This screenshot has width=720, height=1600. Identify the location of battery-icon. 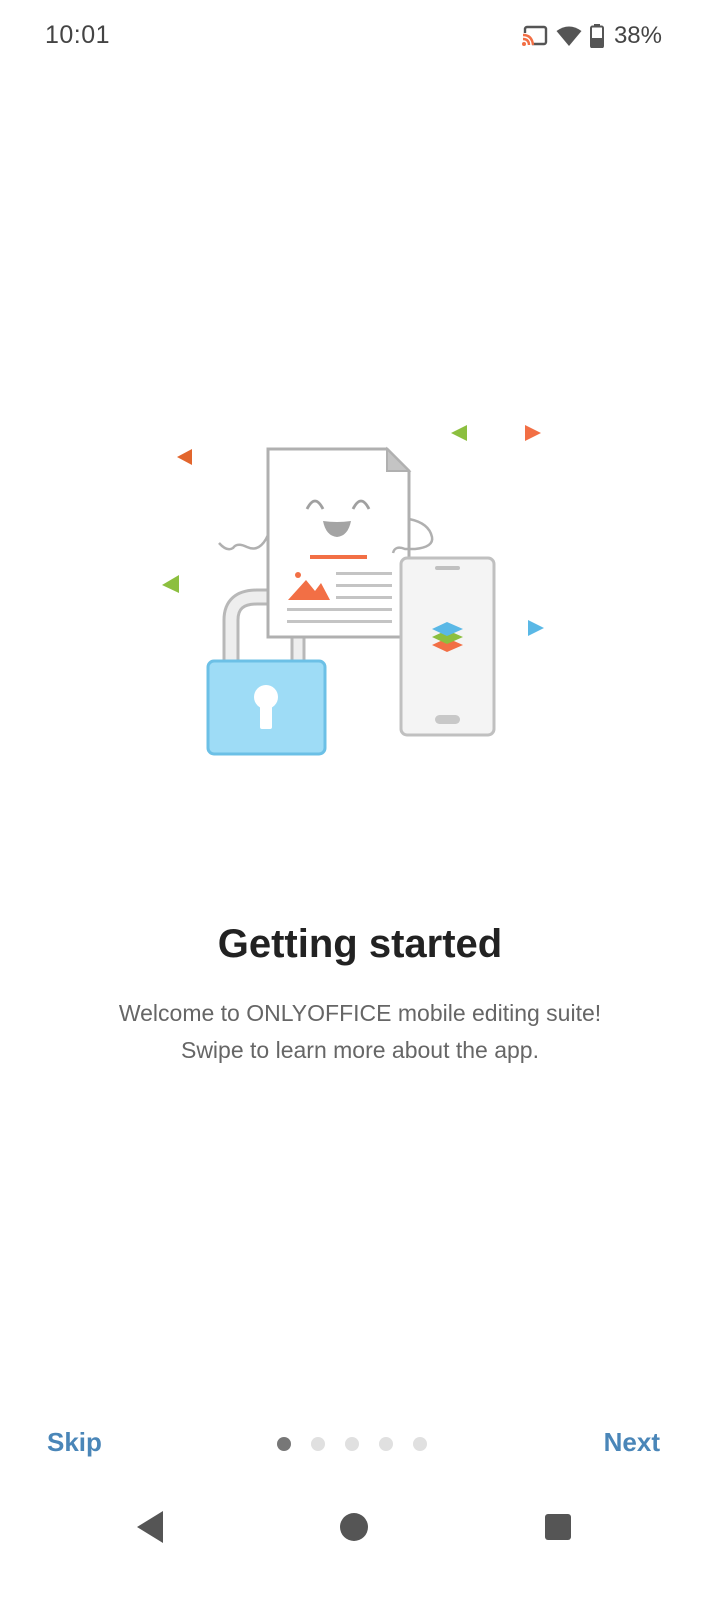
(596, 36).